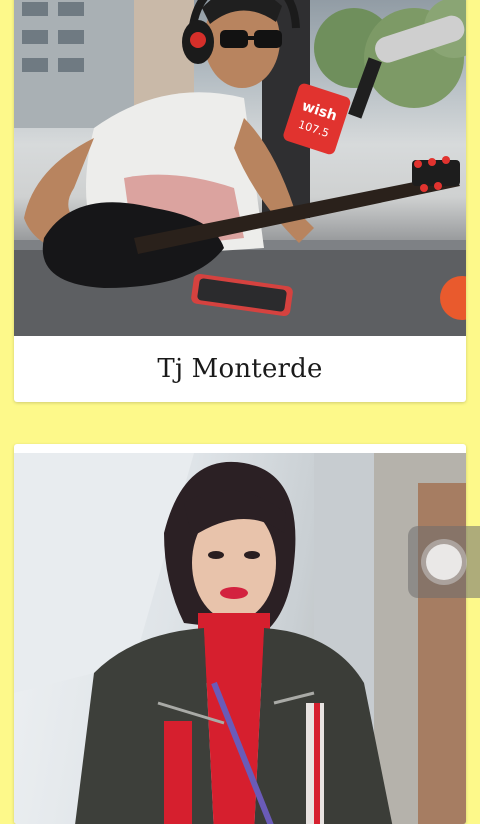  What do you see at coordinates (240, 369) in the screenshot?
I see `artist-name: Tj Monterde` at bounding box center [240, 369].